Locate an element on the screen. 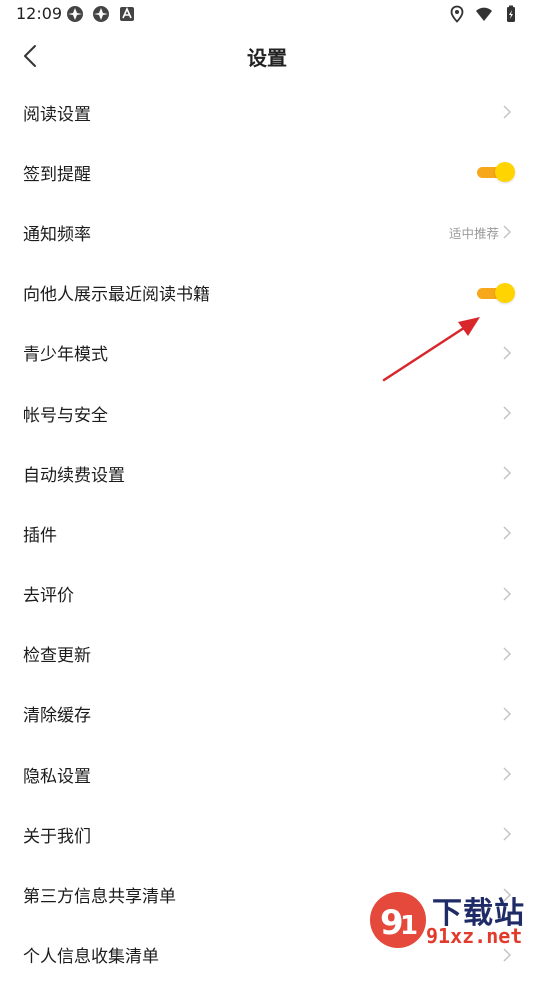  watermark-bottom-text: 91xz.net is located at coordinates (474, 936).